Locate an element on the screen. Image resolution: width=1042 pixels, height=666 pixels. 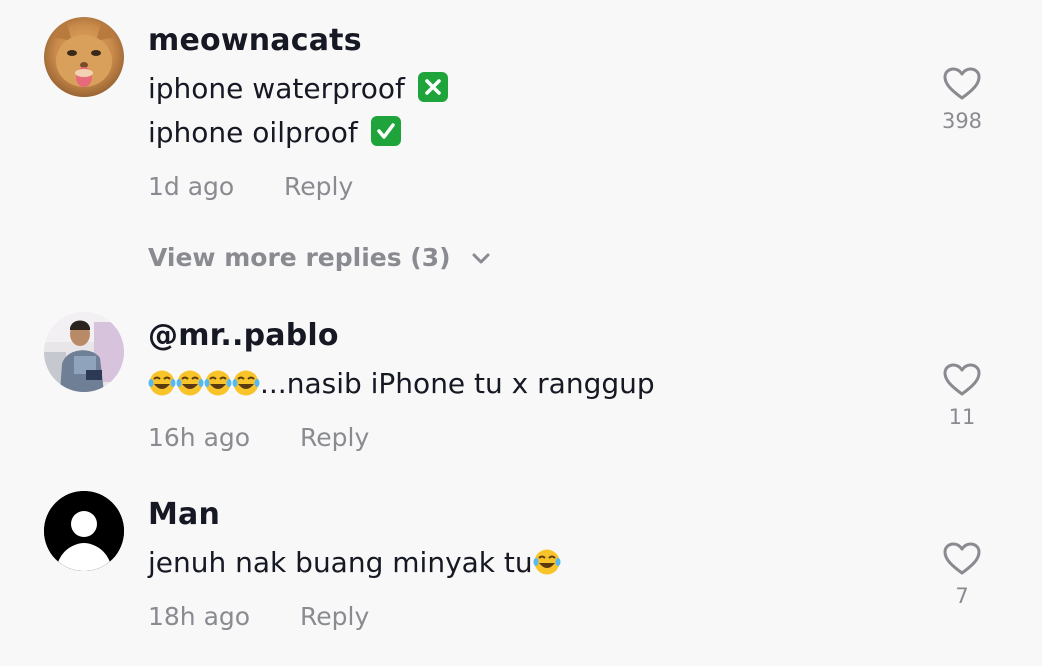
comment-timestamp: 1d ago is located at coordinates (191, 186).